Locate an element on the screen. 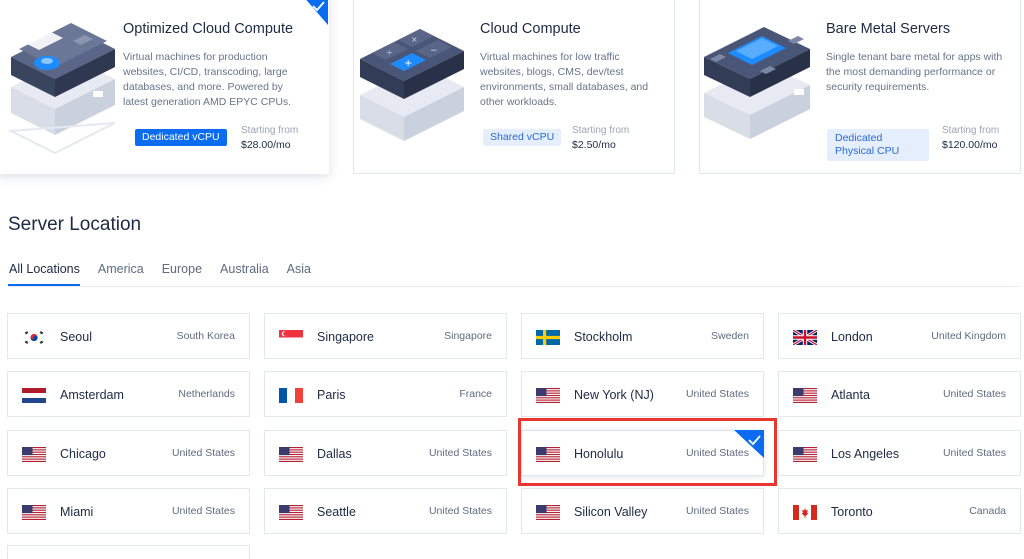 The height and width of the screenshot is (559, 1024). location-city: Miami is located at coordinates (77, 512).